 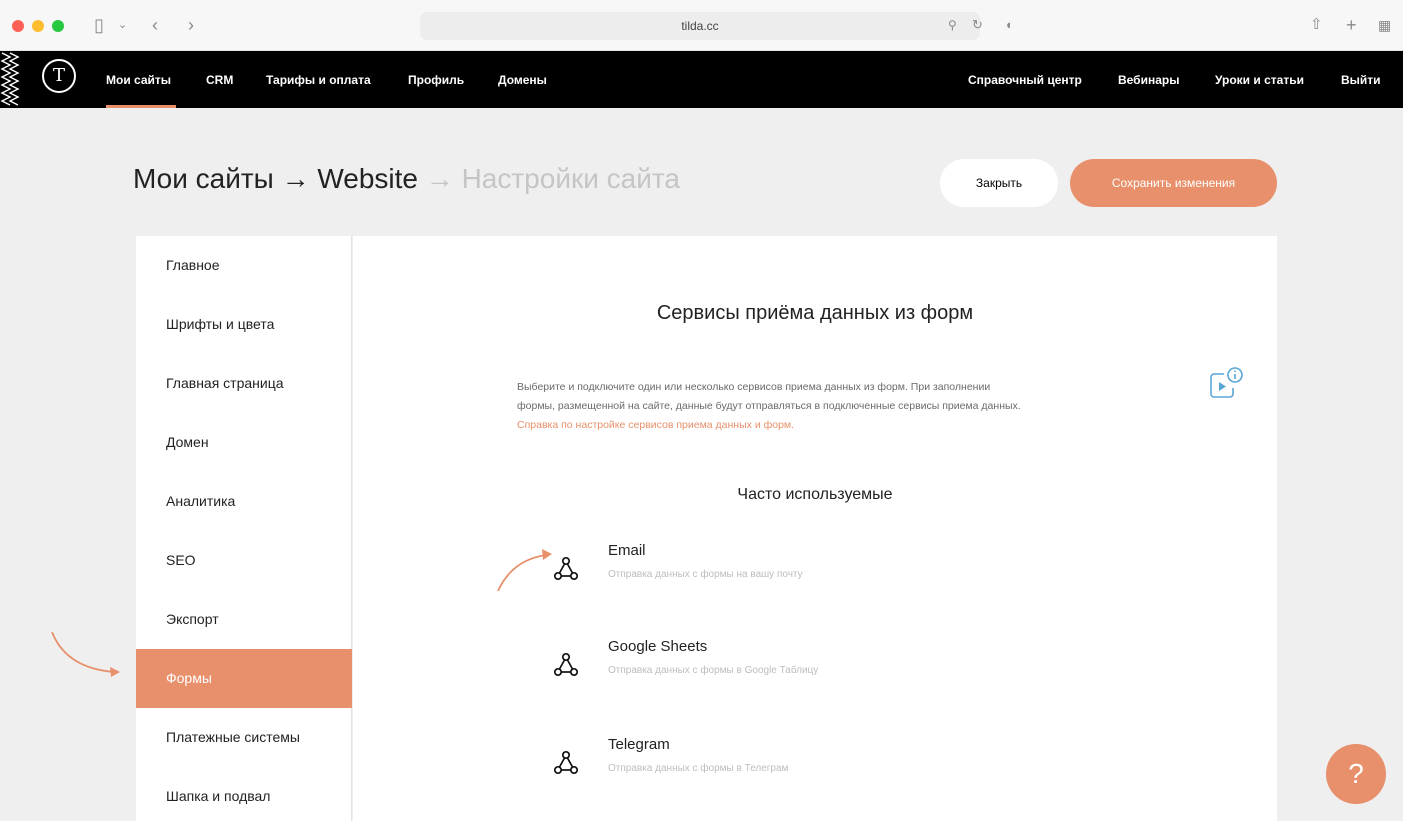 I want to click on section-title: Часто используемые, so click(x=815, y=494).